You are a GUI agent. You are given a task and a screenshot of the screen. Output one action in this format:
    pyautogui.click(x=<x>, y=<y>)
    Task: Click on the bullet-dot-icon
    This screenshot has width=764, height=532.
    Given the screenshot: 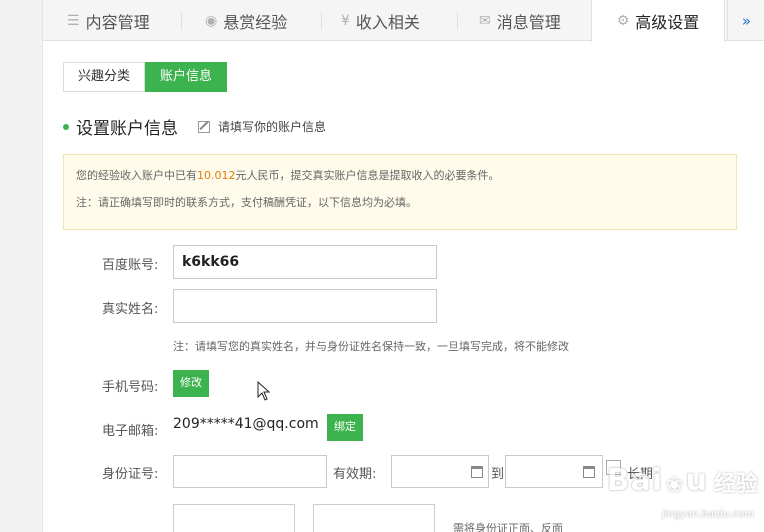 What is the action you would take?
    pyautogui.click(x=66, y=126)
    